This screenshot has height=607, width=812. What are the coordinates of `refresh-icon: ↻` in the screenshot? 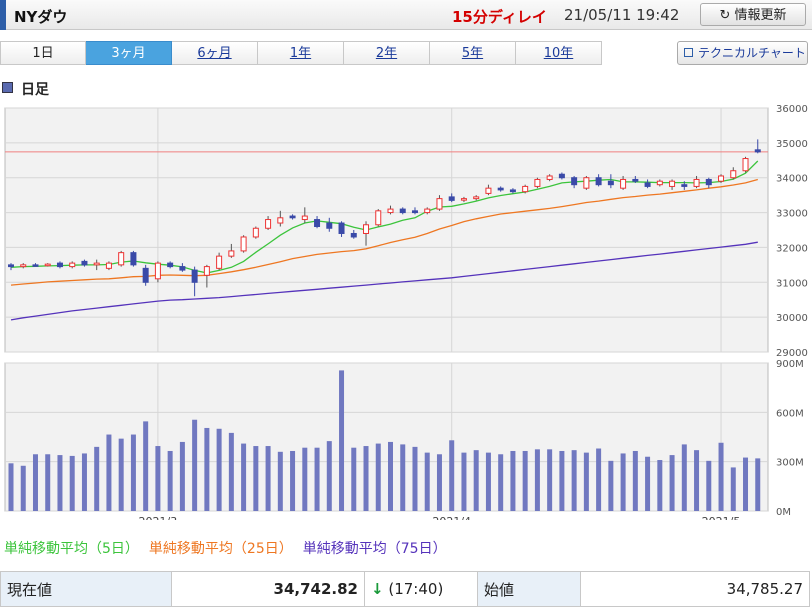 It's located at (725, 15).